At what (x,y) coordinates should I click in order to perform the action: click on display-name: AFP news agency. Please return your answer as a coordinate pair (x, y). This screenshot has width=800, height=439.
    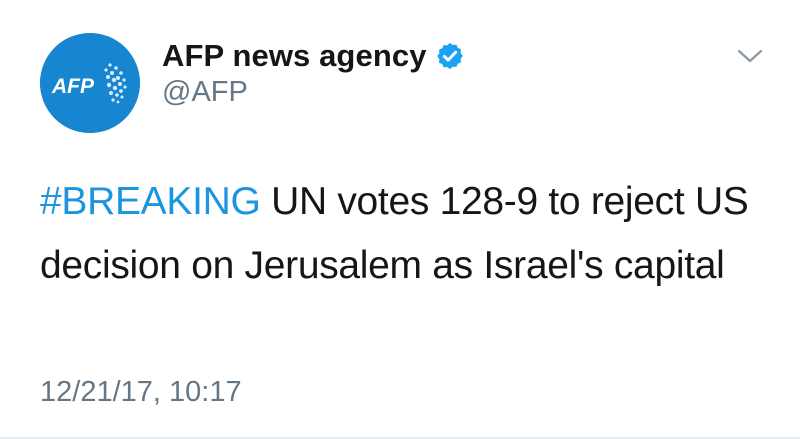
    Looking at the image, I should click on (294, 56).